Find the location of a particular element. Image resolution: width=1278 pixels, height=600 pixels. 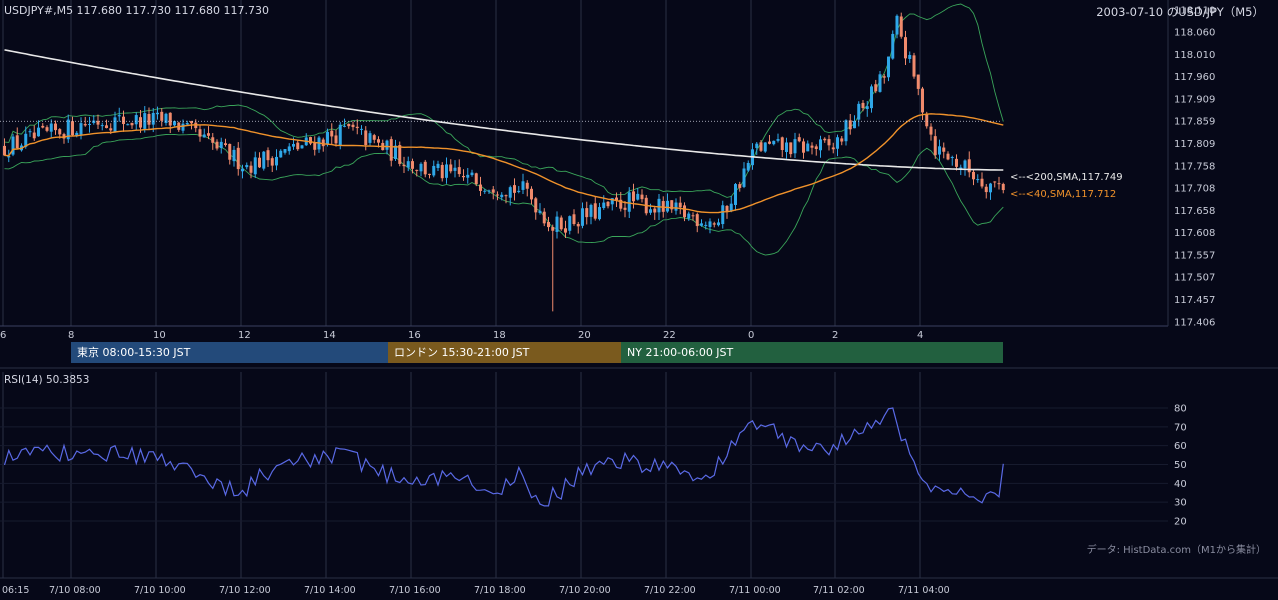

time-tick-label: 7/10 14:00 is located at coordinates (330, 590).